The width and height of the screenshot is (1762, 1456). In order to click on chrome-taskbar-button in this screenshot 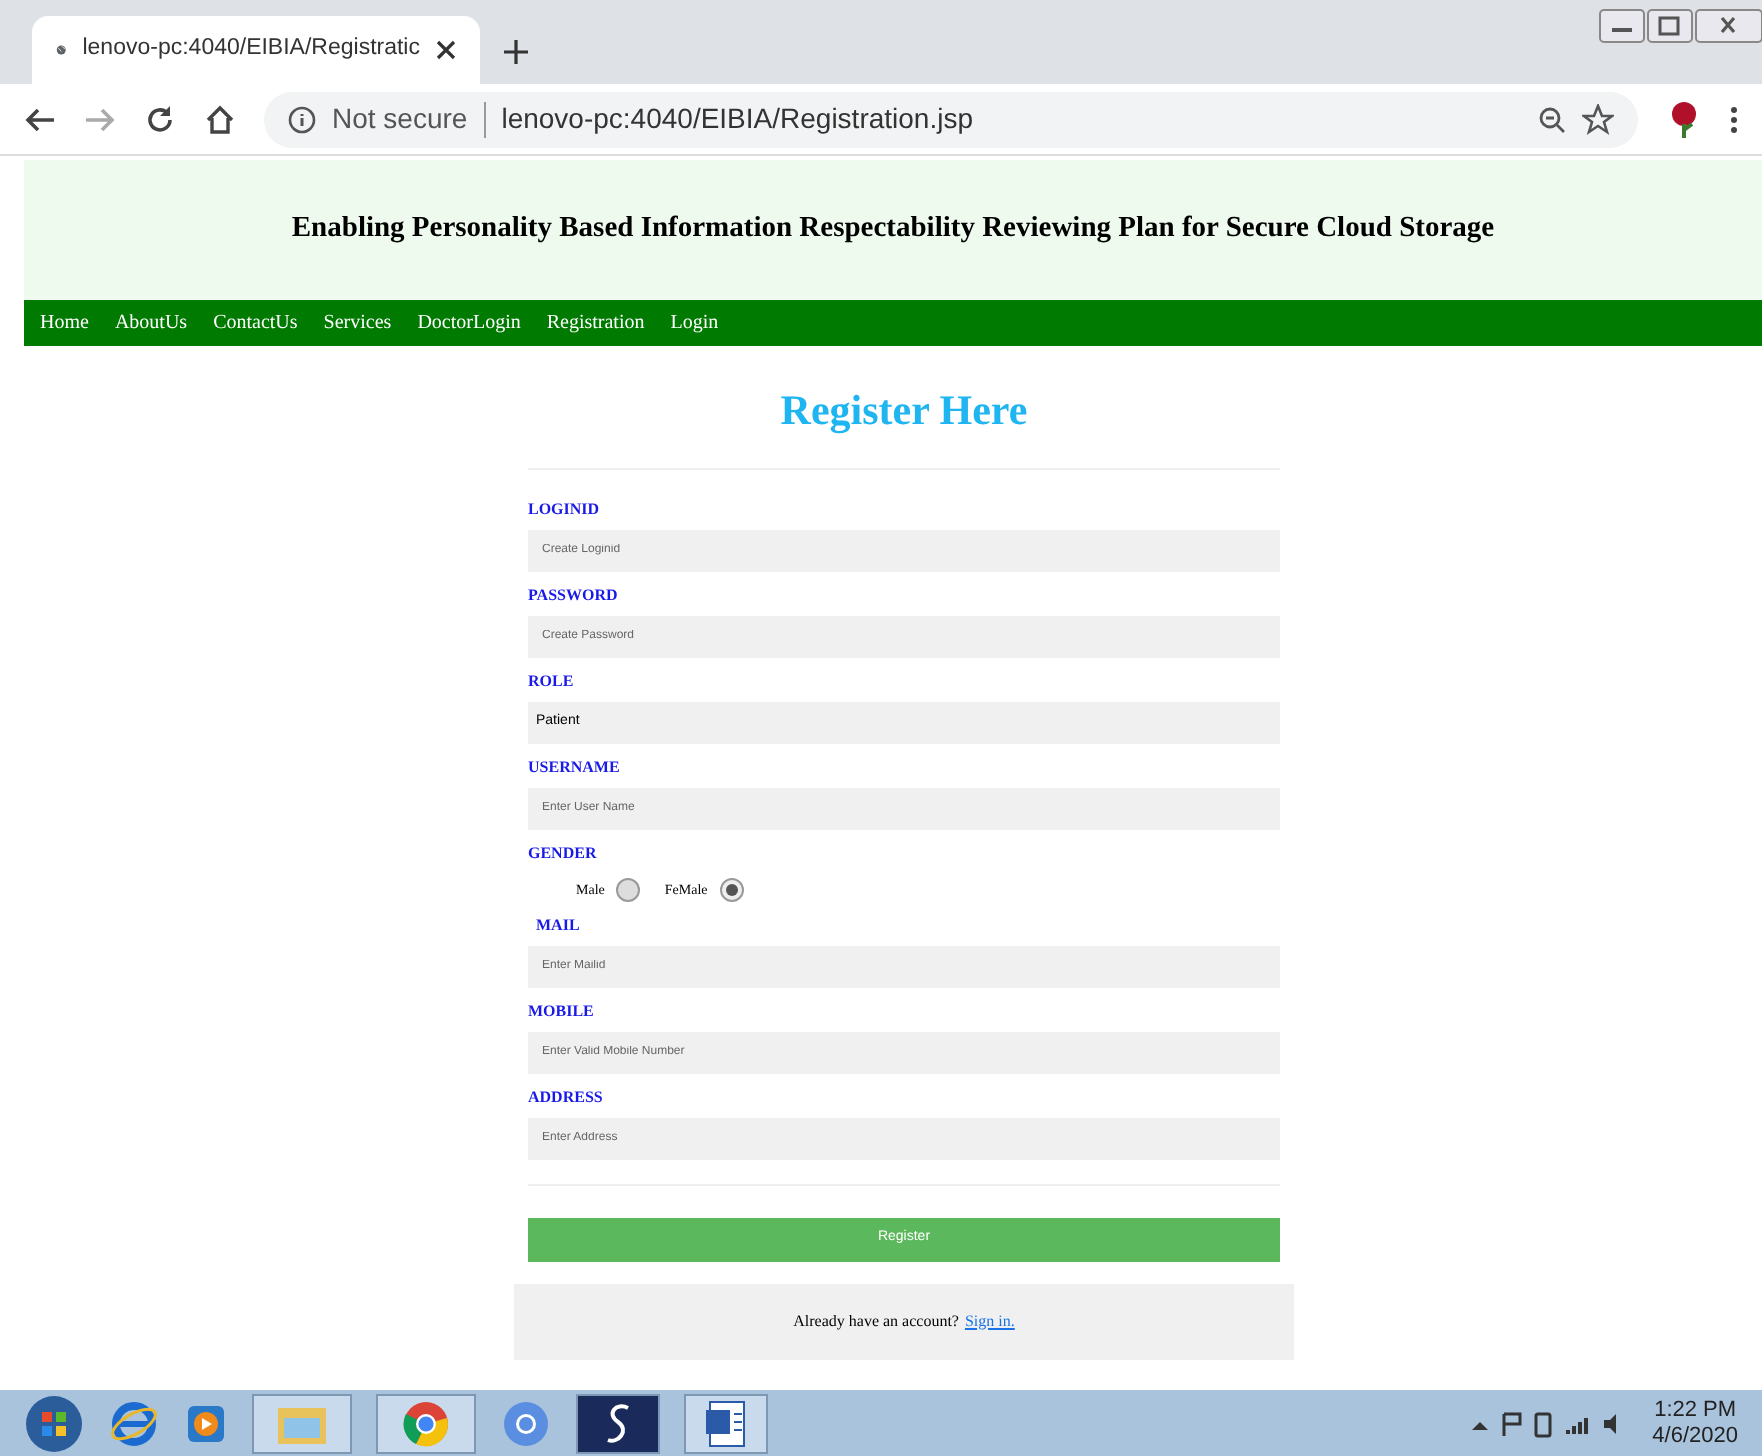, I will do `click(426, 1423)`.